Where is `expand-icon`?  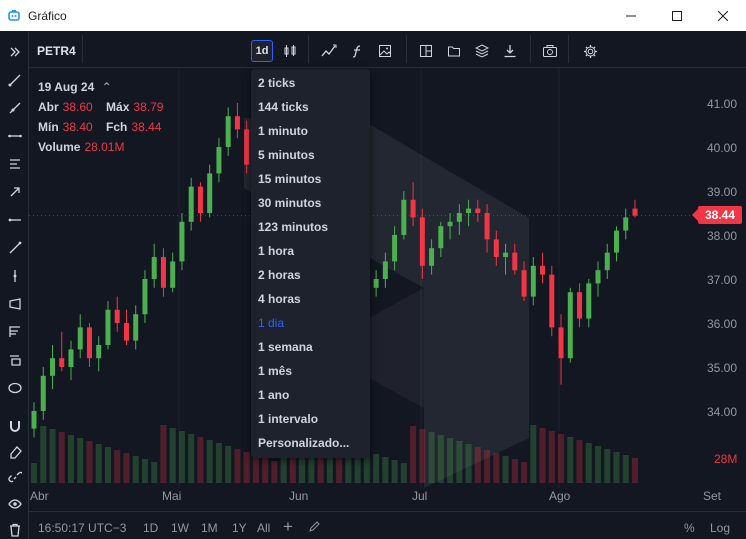 expand-icon is located at coordinates (14, 51).